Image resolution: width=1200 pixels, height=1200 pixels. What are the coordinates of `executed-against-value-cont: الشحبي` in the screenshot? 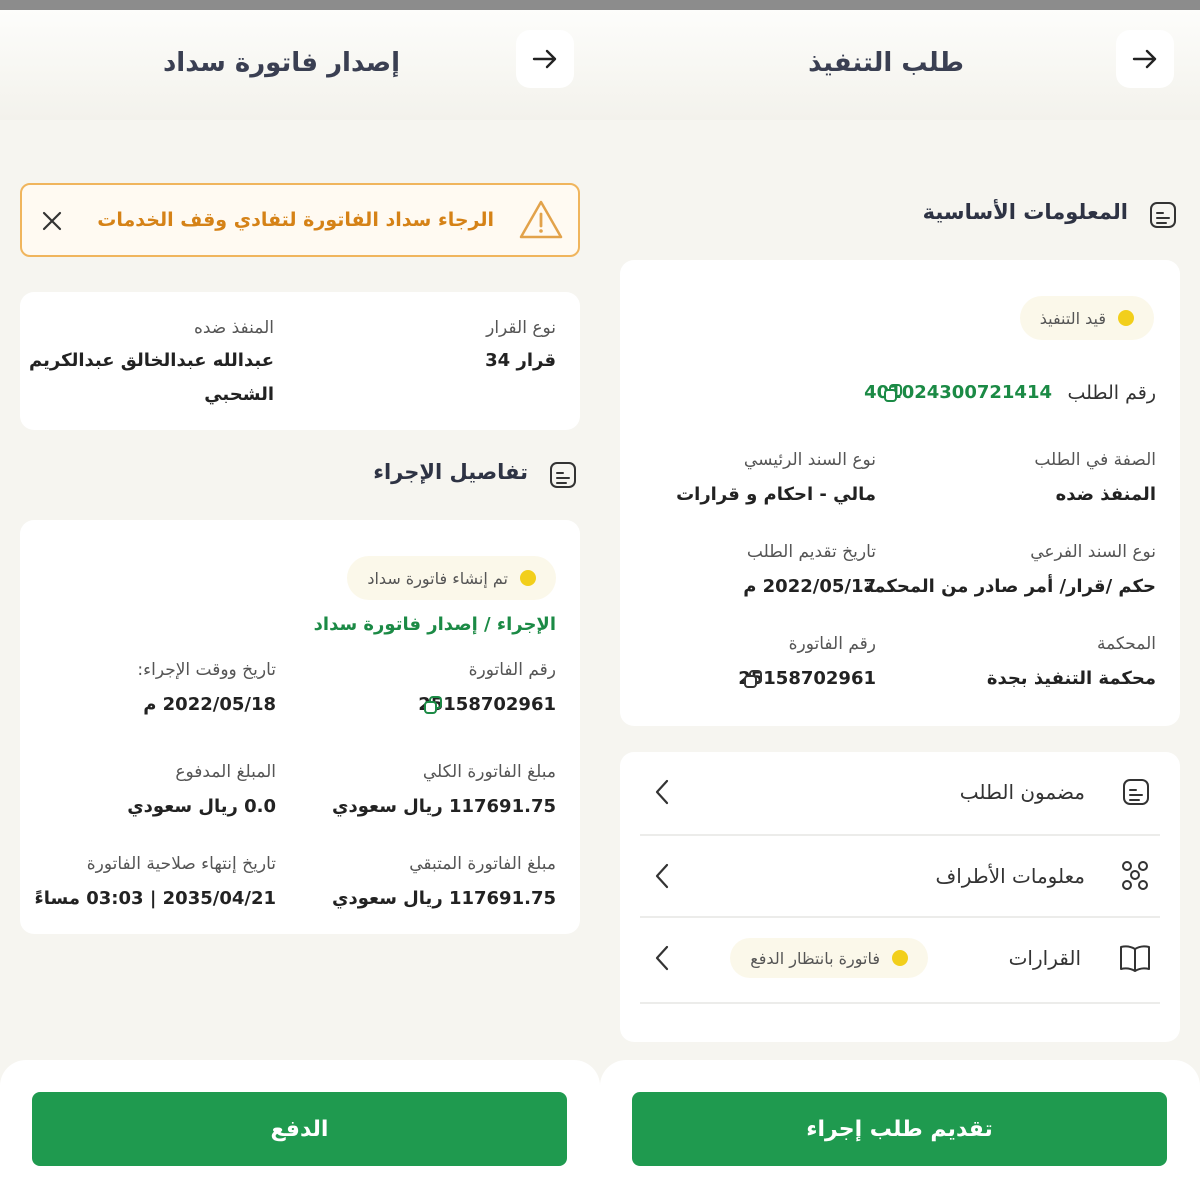 It's located at (239, 394).